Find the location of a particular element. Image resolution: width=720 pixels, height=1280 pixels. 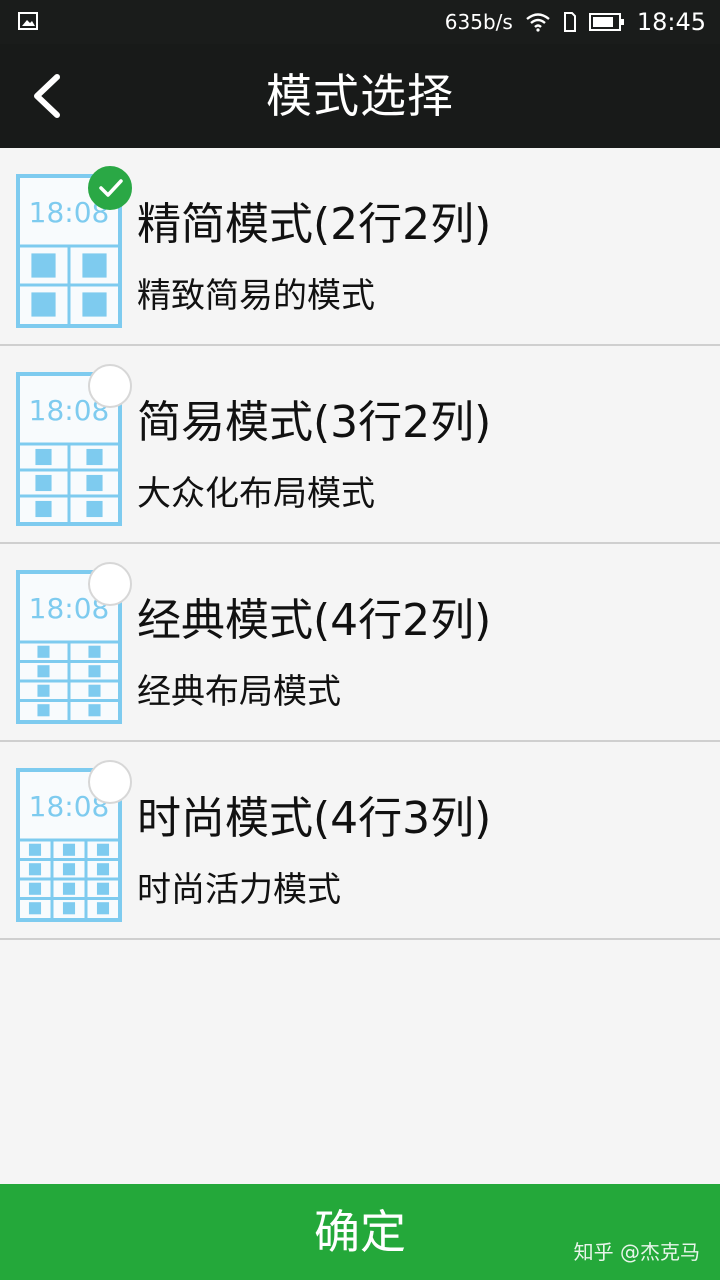

battery-icon is located at coordinates (606, 22).